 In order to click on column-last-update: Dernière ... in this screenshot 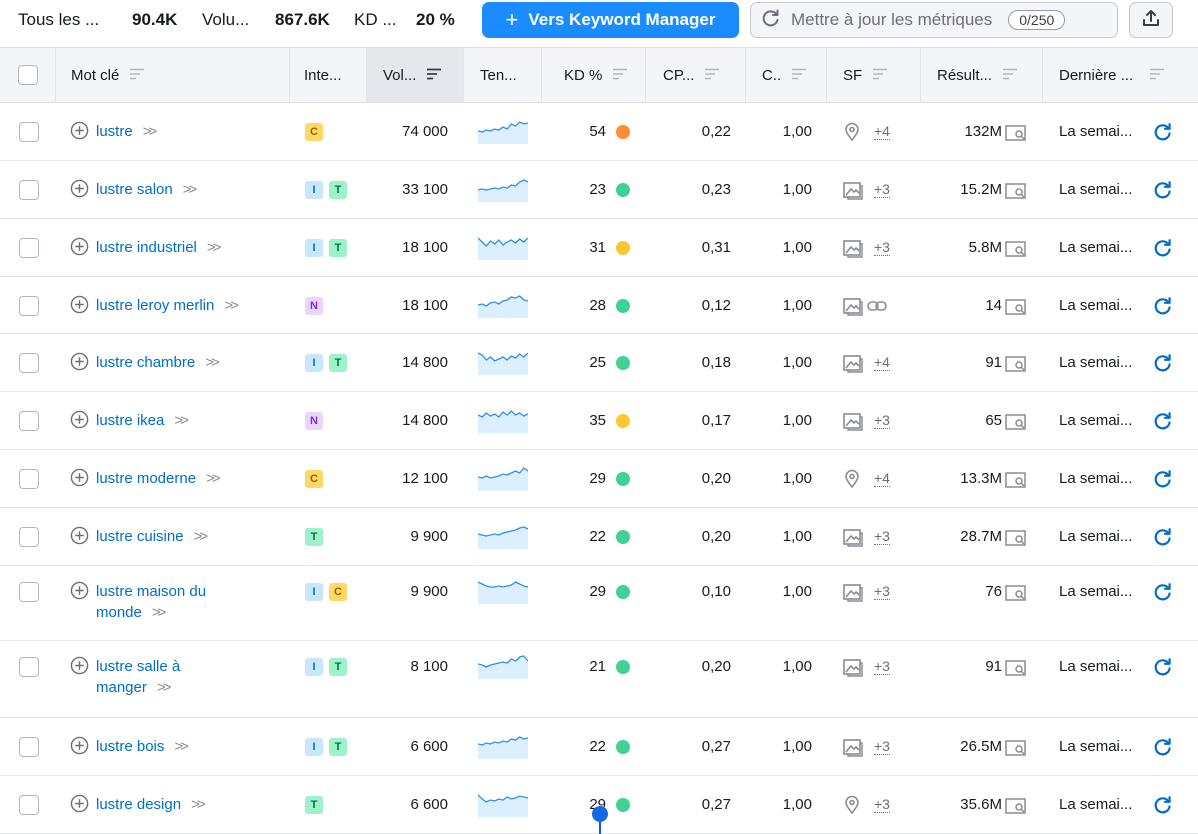, I will do `click(1120, 75)`.